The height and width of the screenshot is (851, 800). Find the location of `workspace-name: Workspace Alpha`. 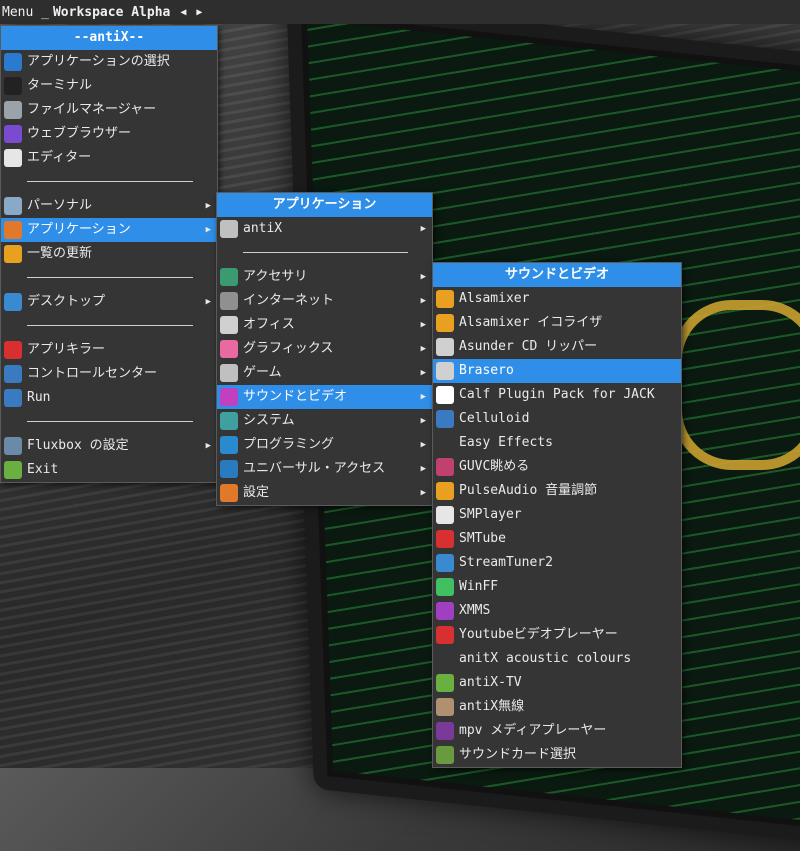

workspace-name: Workspace Alpha is located at coordinates (111, 12).